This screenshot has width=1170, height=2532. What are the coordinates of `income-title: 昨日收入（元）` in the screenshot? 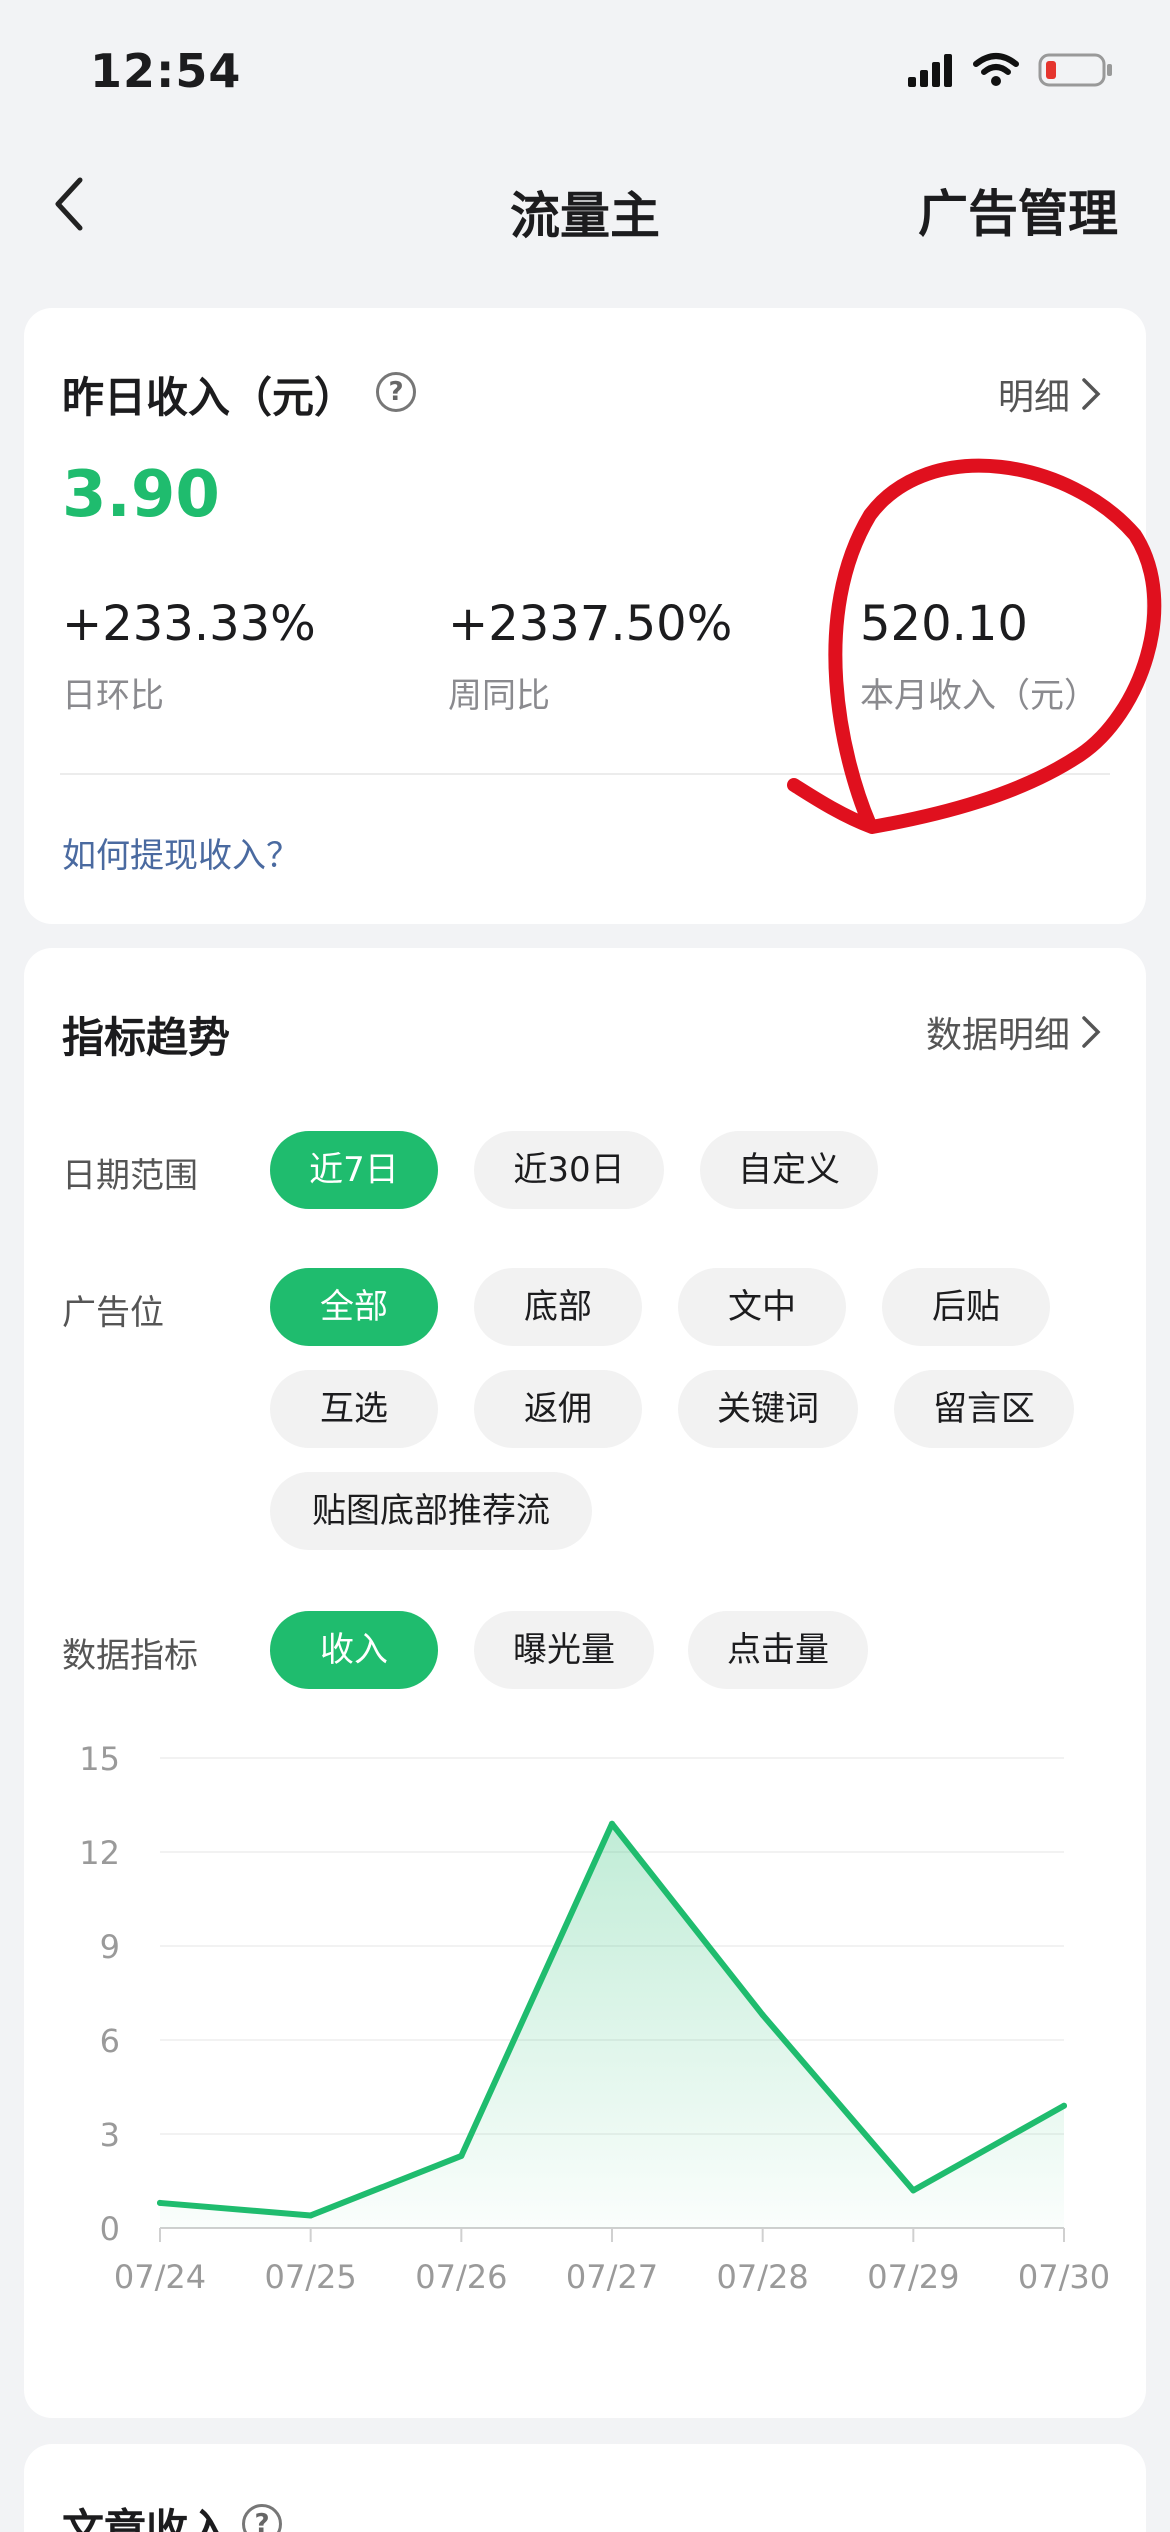 It's located at (209, 397).